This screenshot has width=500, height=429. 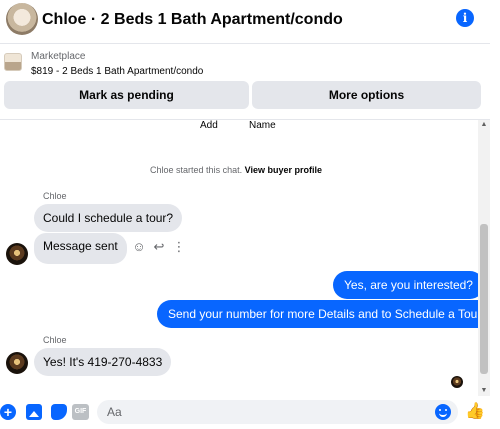 What do you see at coordinates (8, 412) in the screenshot?
I see `plus-icon: +` at bounding box center [8, 412].